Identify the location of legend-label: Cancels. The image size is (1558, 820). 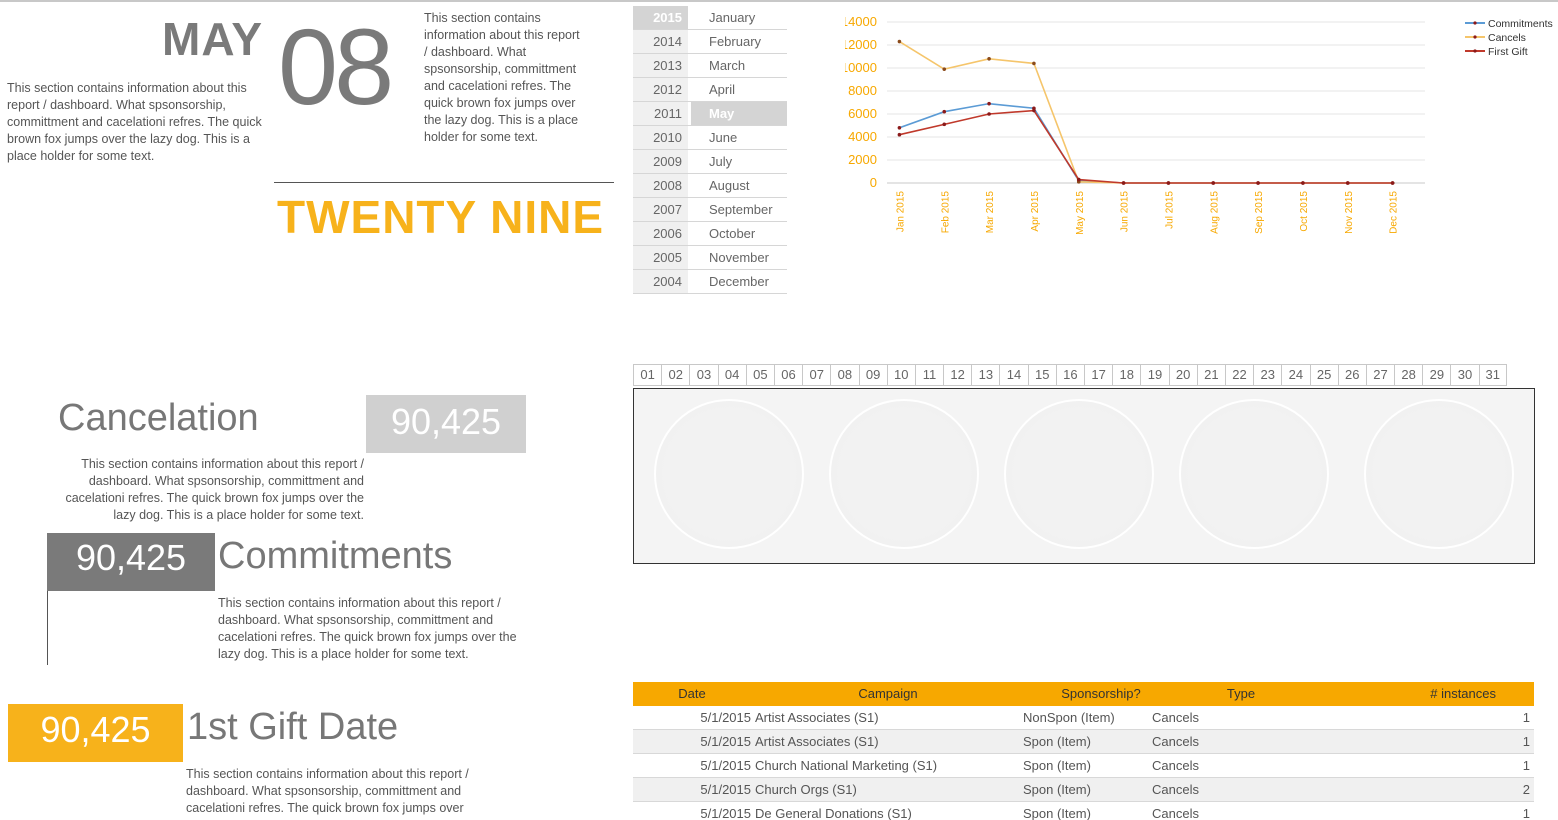
(1507, 38).